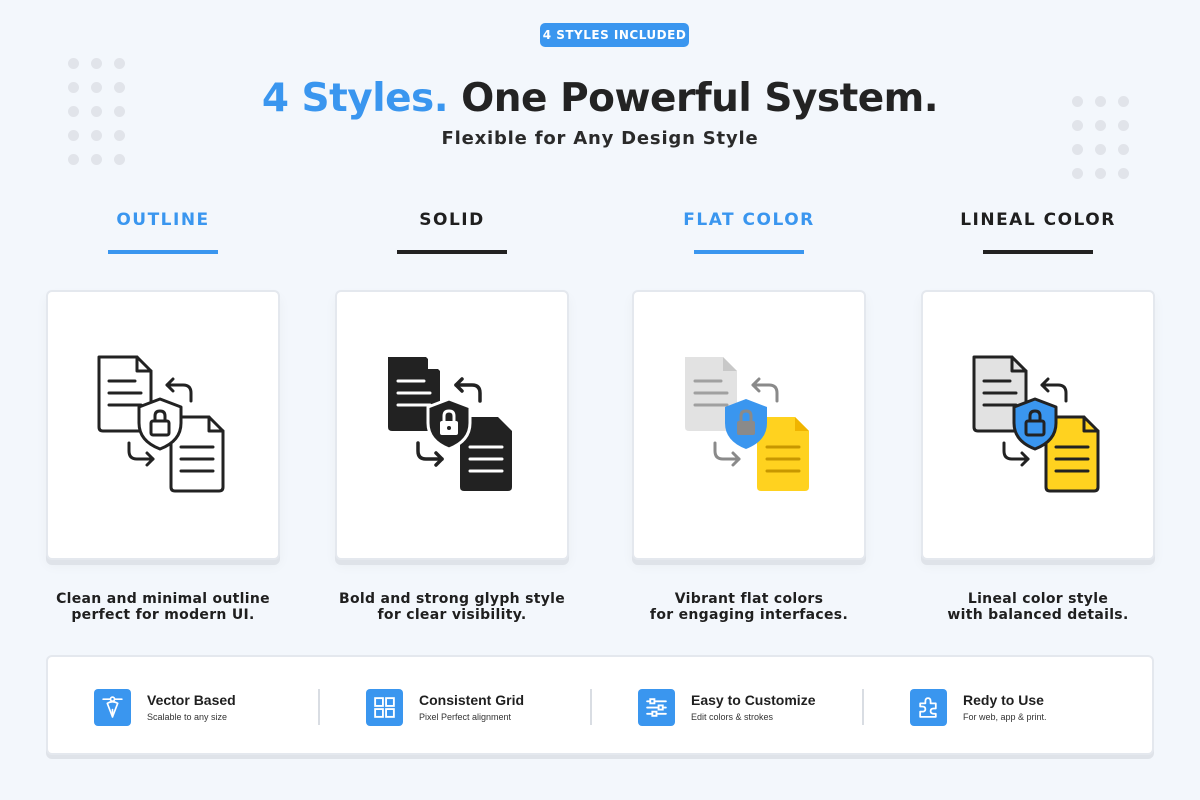 This screenshot has width=1200, height=800. Describe the element at coordinates (749, 615) in the screenshot. I see `style-desc-flat-color-line2: for engaging interfaces.` at that location.